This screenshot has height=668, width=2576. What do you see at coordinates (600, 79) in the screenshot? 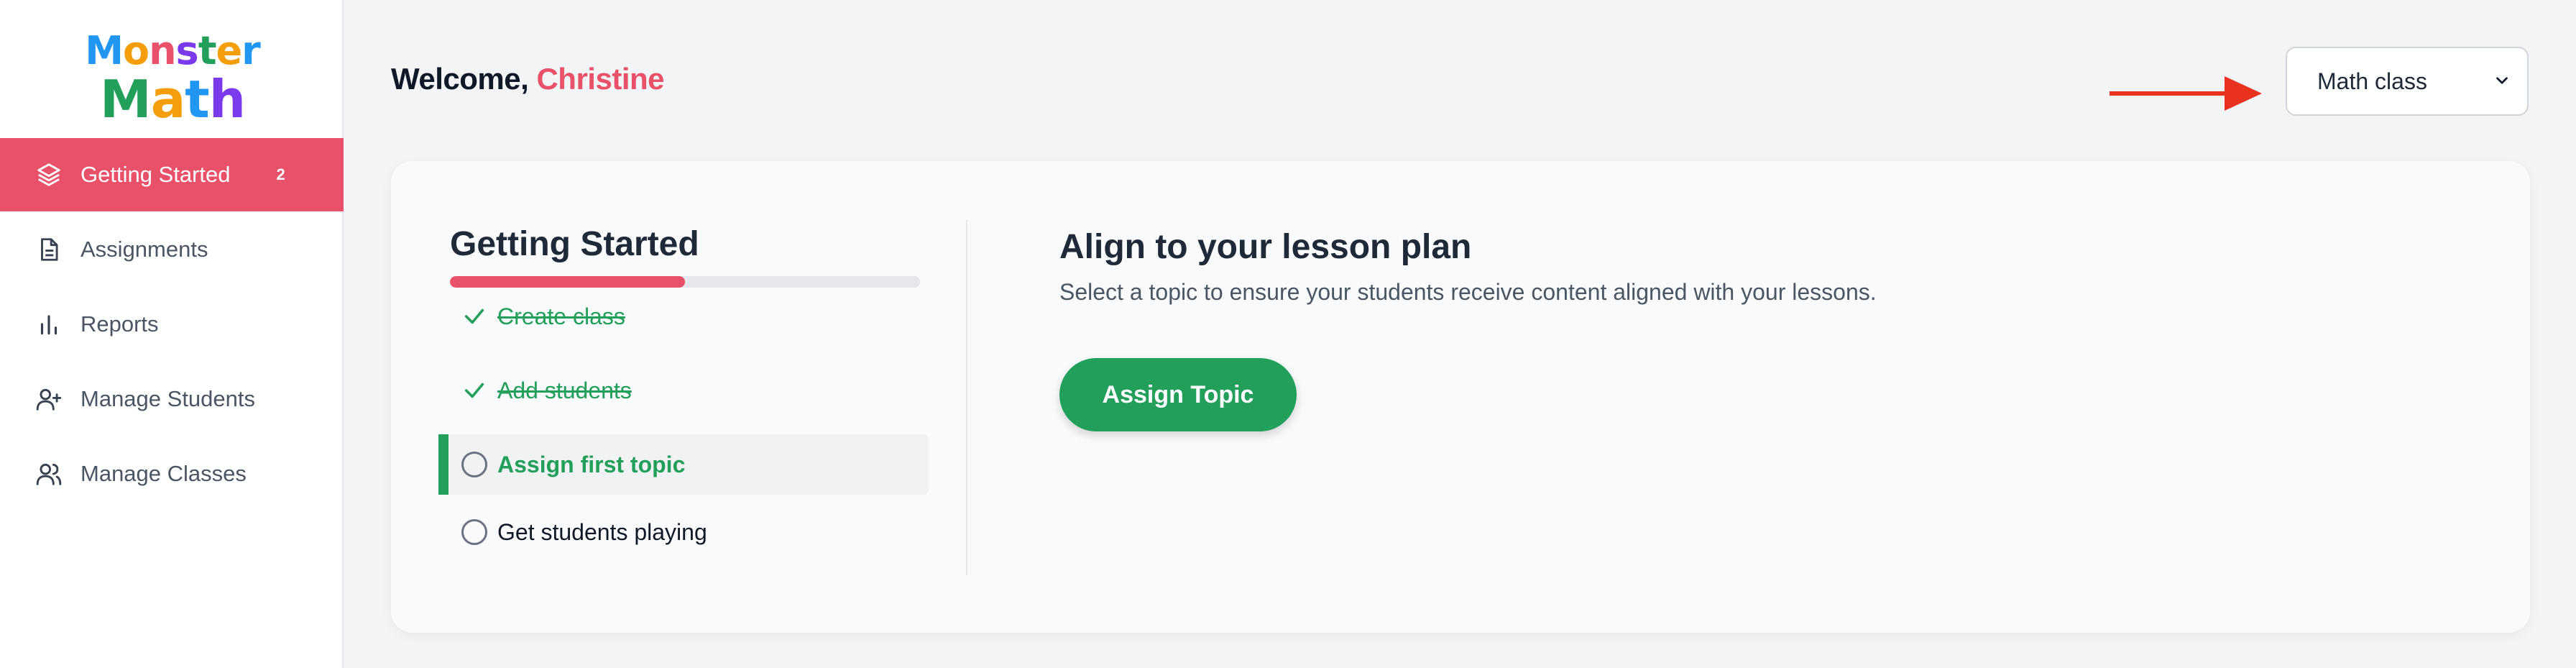
I see `user-name: Christine` at bounding box center [600, 79].